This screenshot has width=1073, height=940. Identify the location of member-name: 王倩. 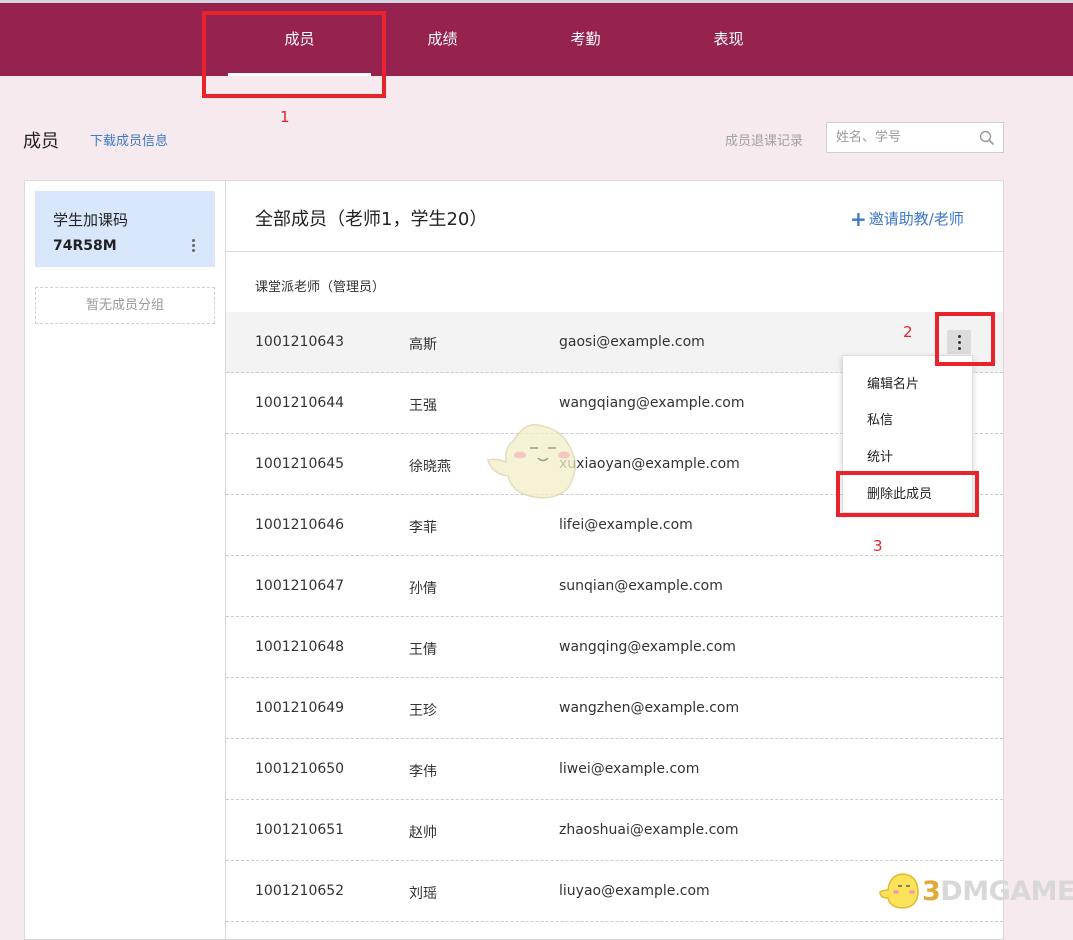
(423, 650).